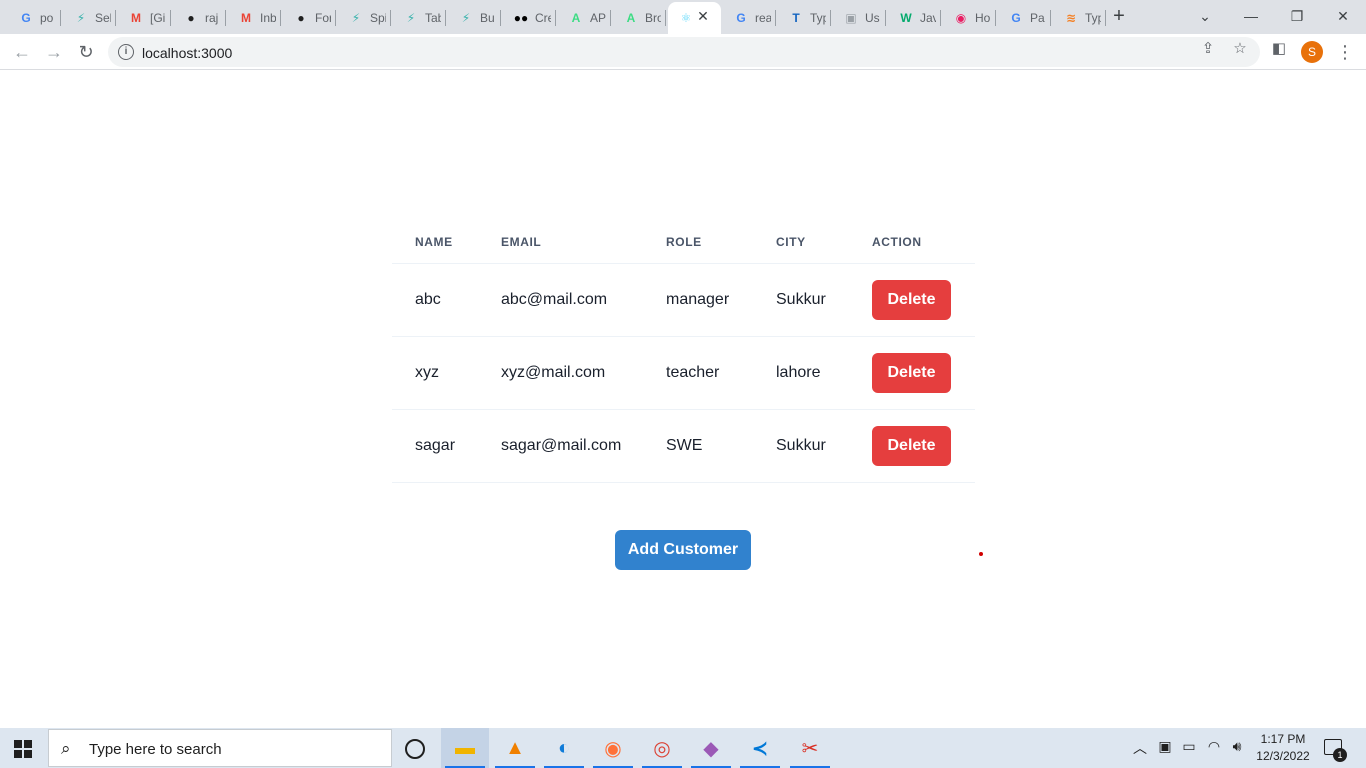 Image resolution: width=1366 pixels, height=768 pixels. I want to click on chrome-icon: ◎, so click(662, 748).